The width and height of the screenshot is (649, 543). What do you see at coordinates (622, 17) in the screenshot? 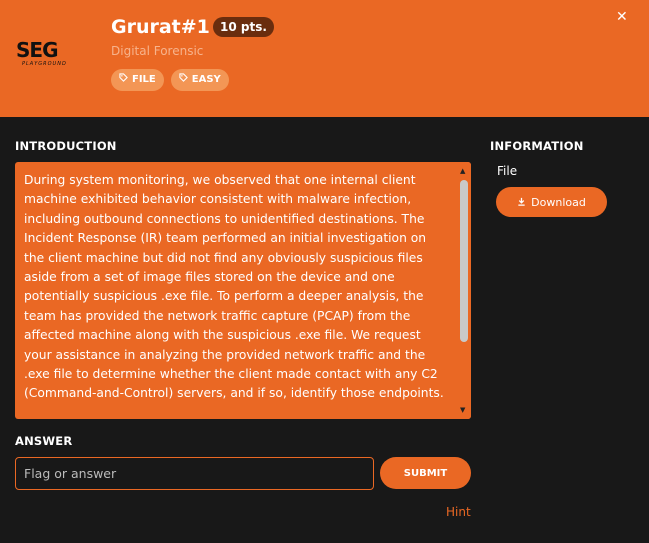
I see `close-icon: ✕` at bounding box center [622, 17].